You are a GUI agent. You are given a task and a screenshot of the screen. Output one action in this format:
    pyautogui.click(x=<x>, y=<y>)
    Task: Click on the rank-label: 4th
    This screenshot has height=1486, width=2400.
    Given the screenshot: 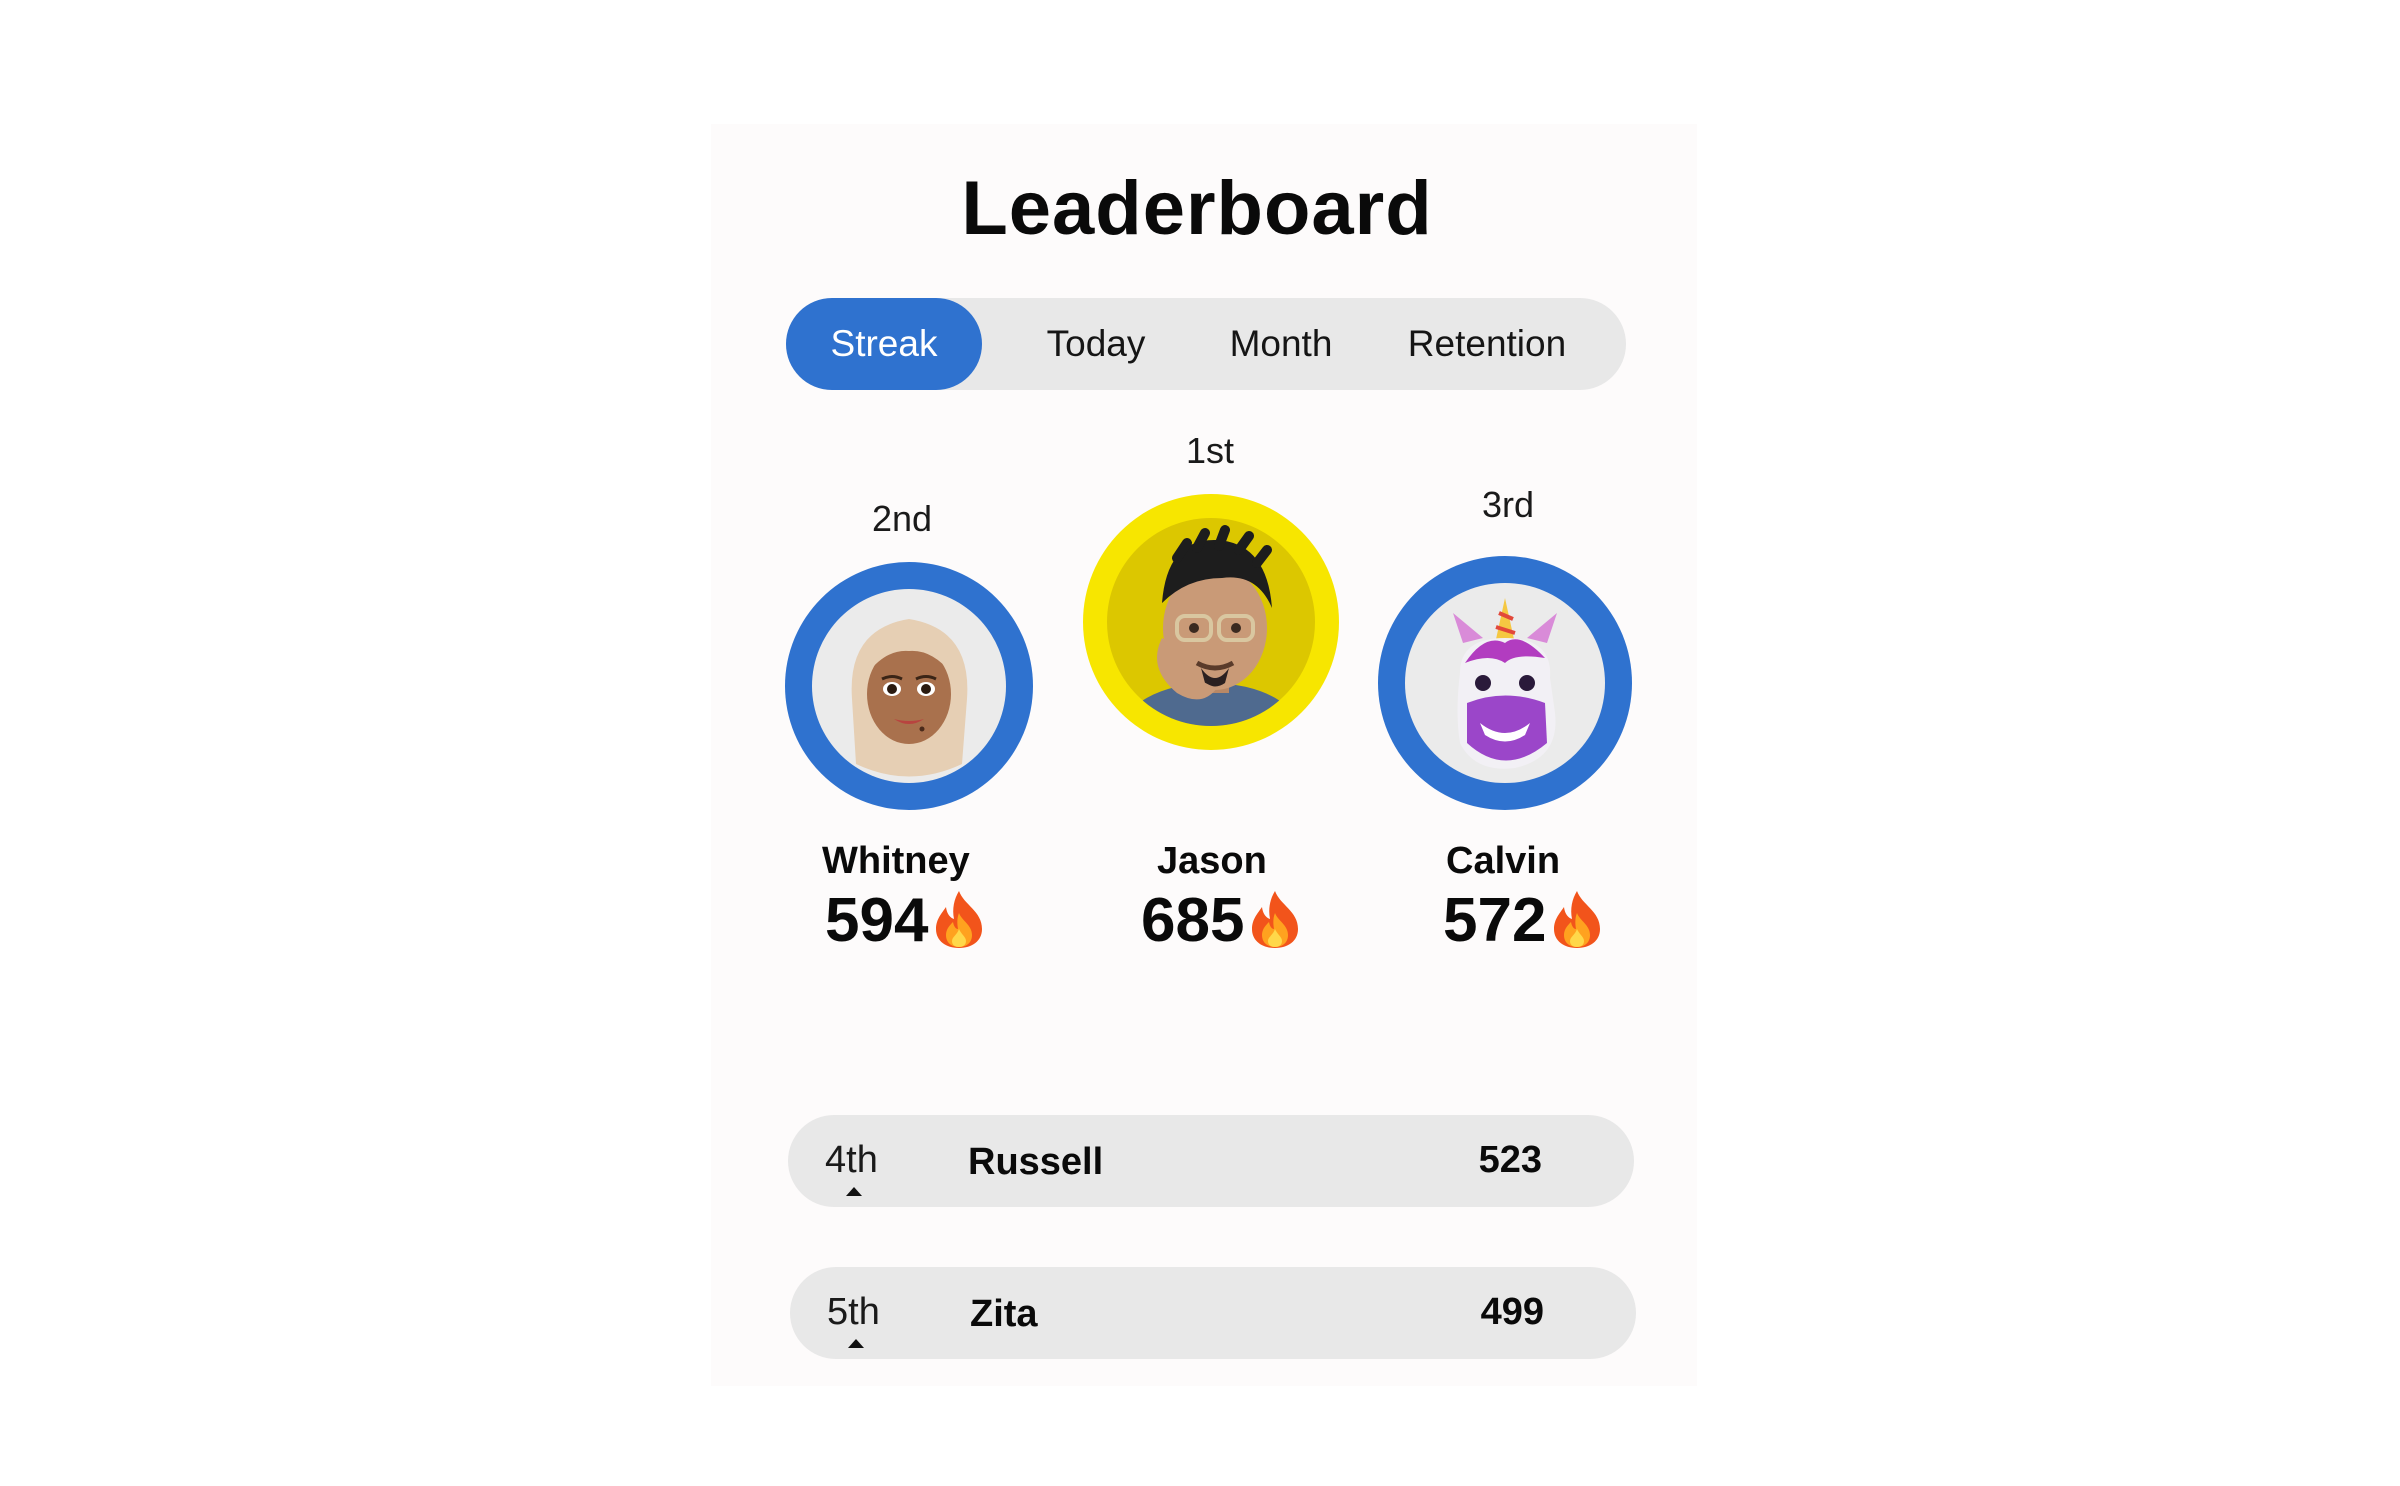 What is the action you would take?
    pyautogui.click(x=851, y=1160)
    